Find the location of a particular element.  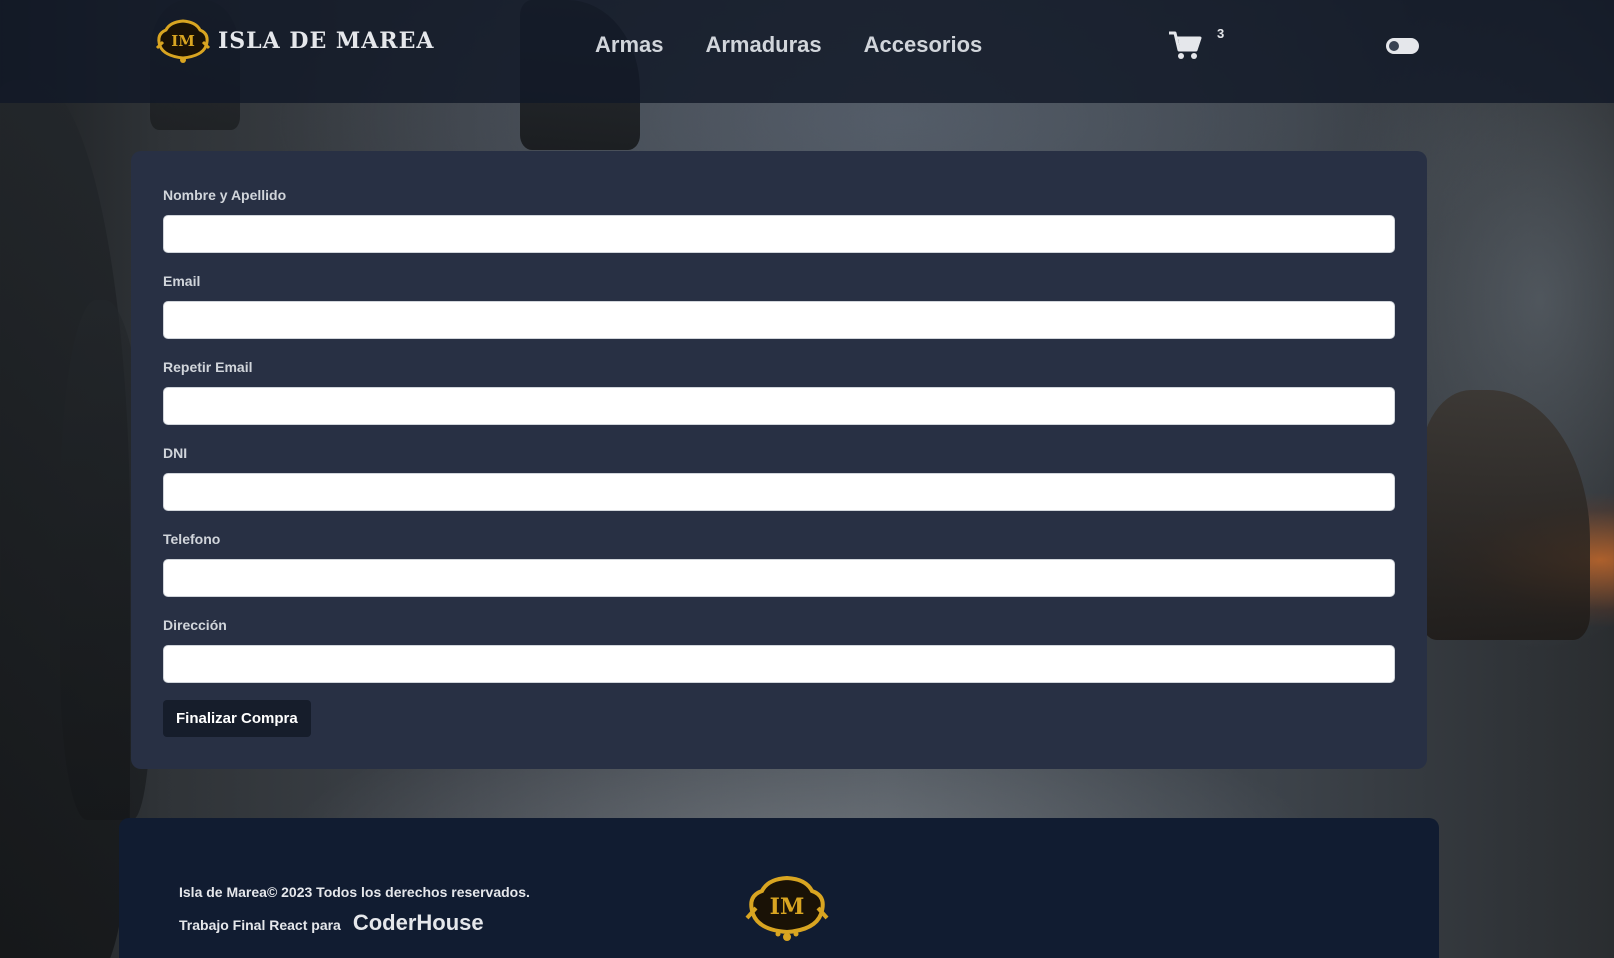

toggle-knob is located at coordinates (1394, 46).